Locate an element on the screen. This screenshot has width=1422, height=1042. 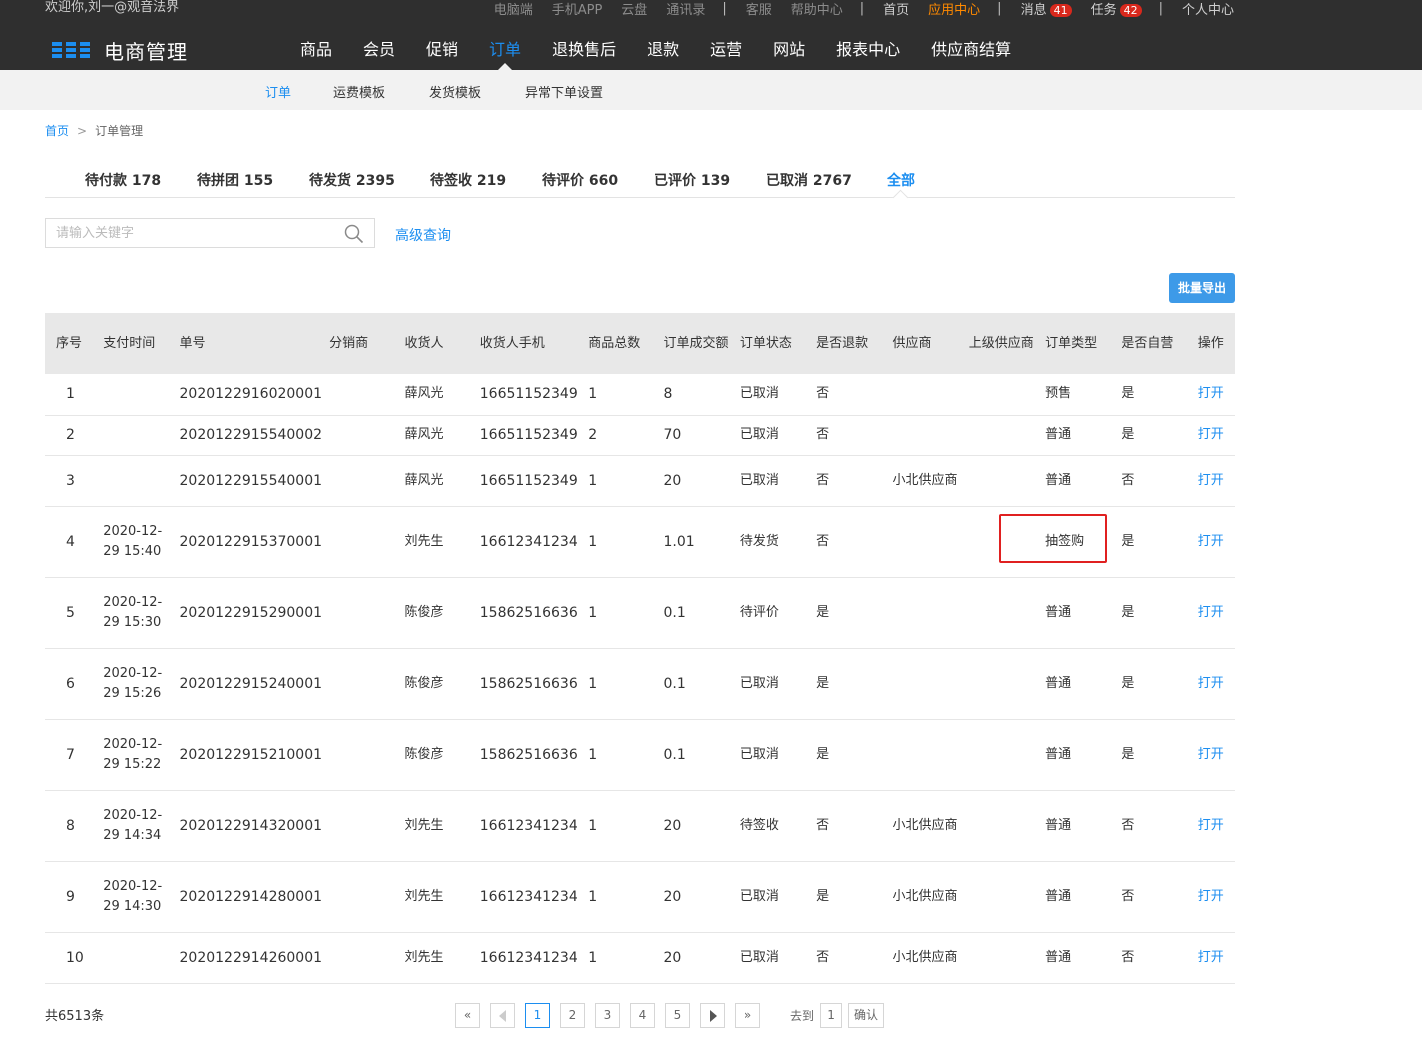
subnav-shipping-template: 运费模板 is located at coordinates (359, 91).